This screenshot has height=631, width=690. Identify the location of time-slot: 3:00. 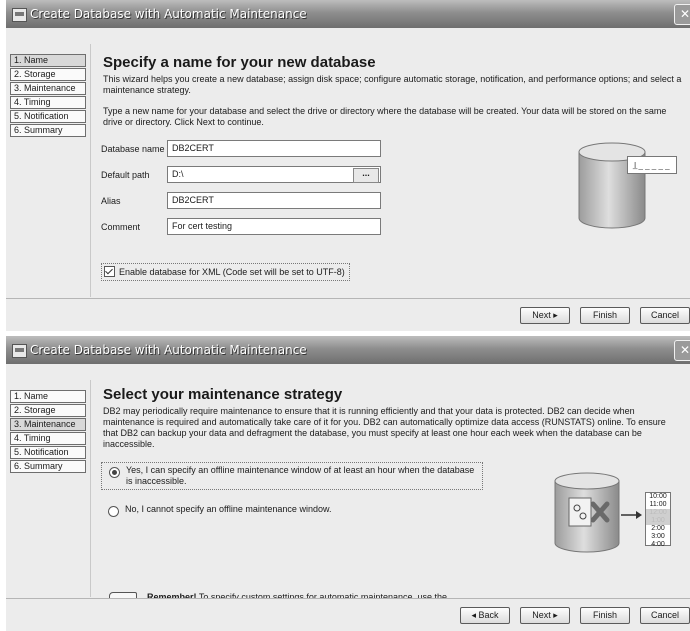
(658, 536).